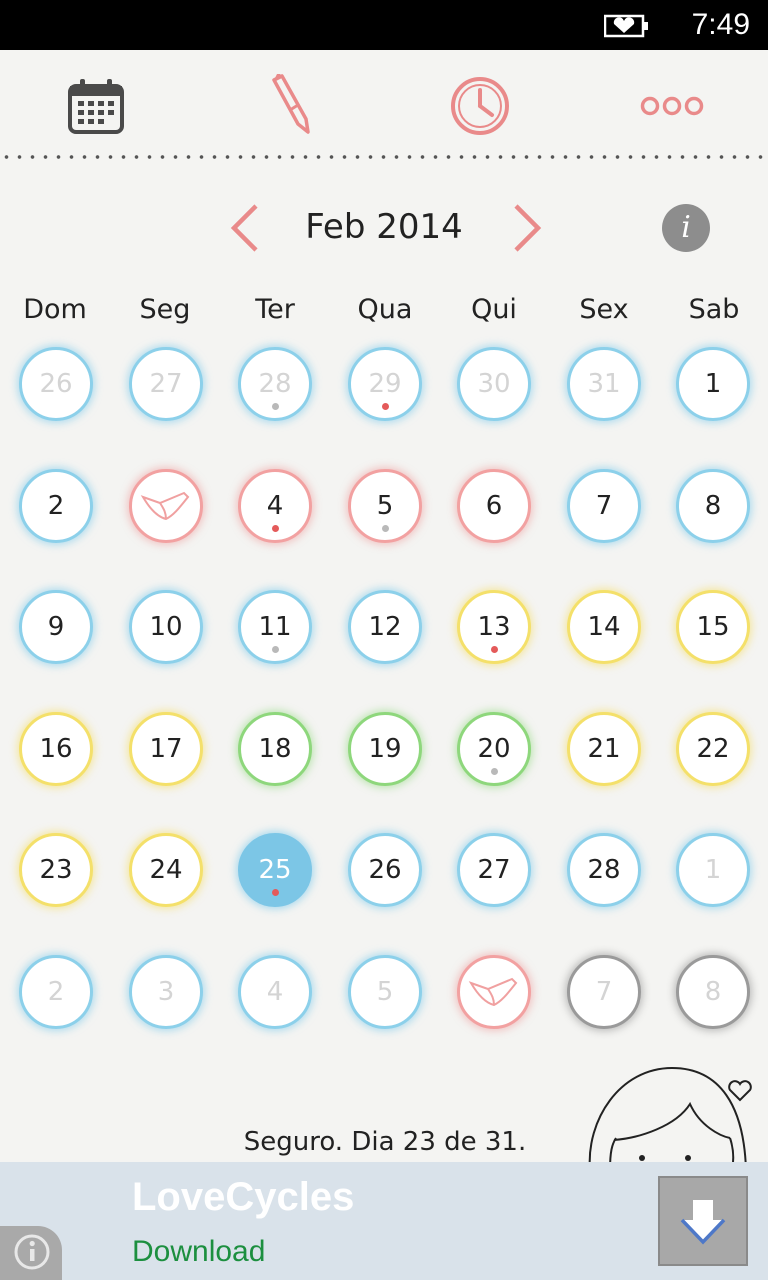 This screenshot has width=768, height=1280. Describe the element at coordinates (384, 1221) in the screenshot. I see `ad-banner: LoveCycles Download` at that location.